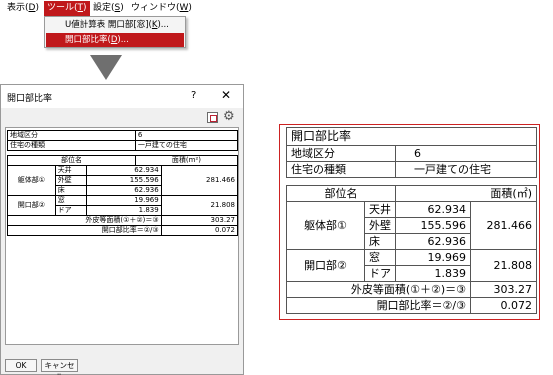  I want to click on cancel-button: キャンセル, so click(59, 367).